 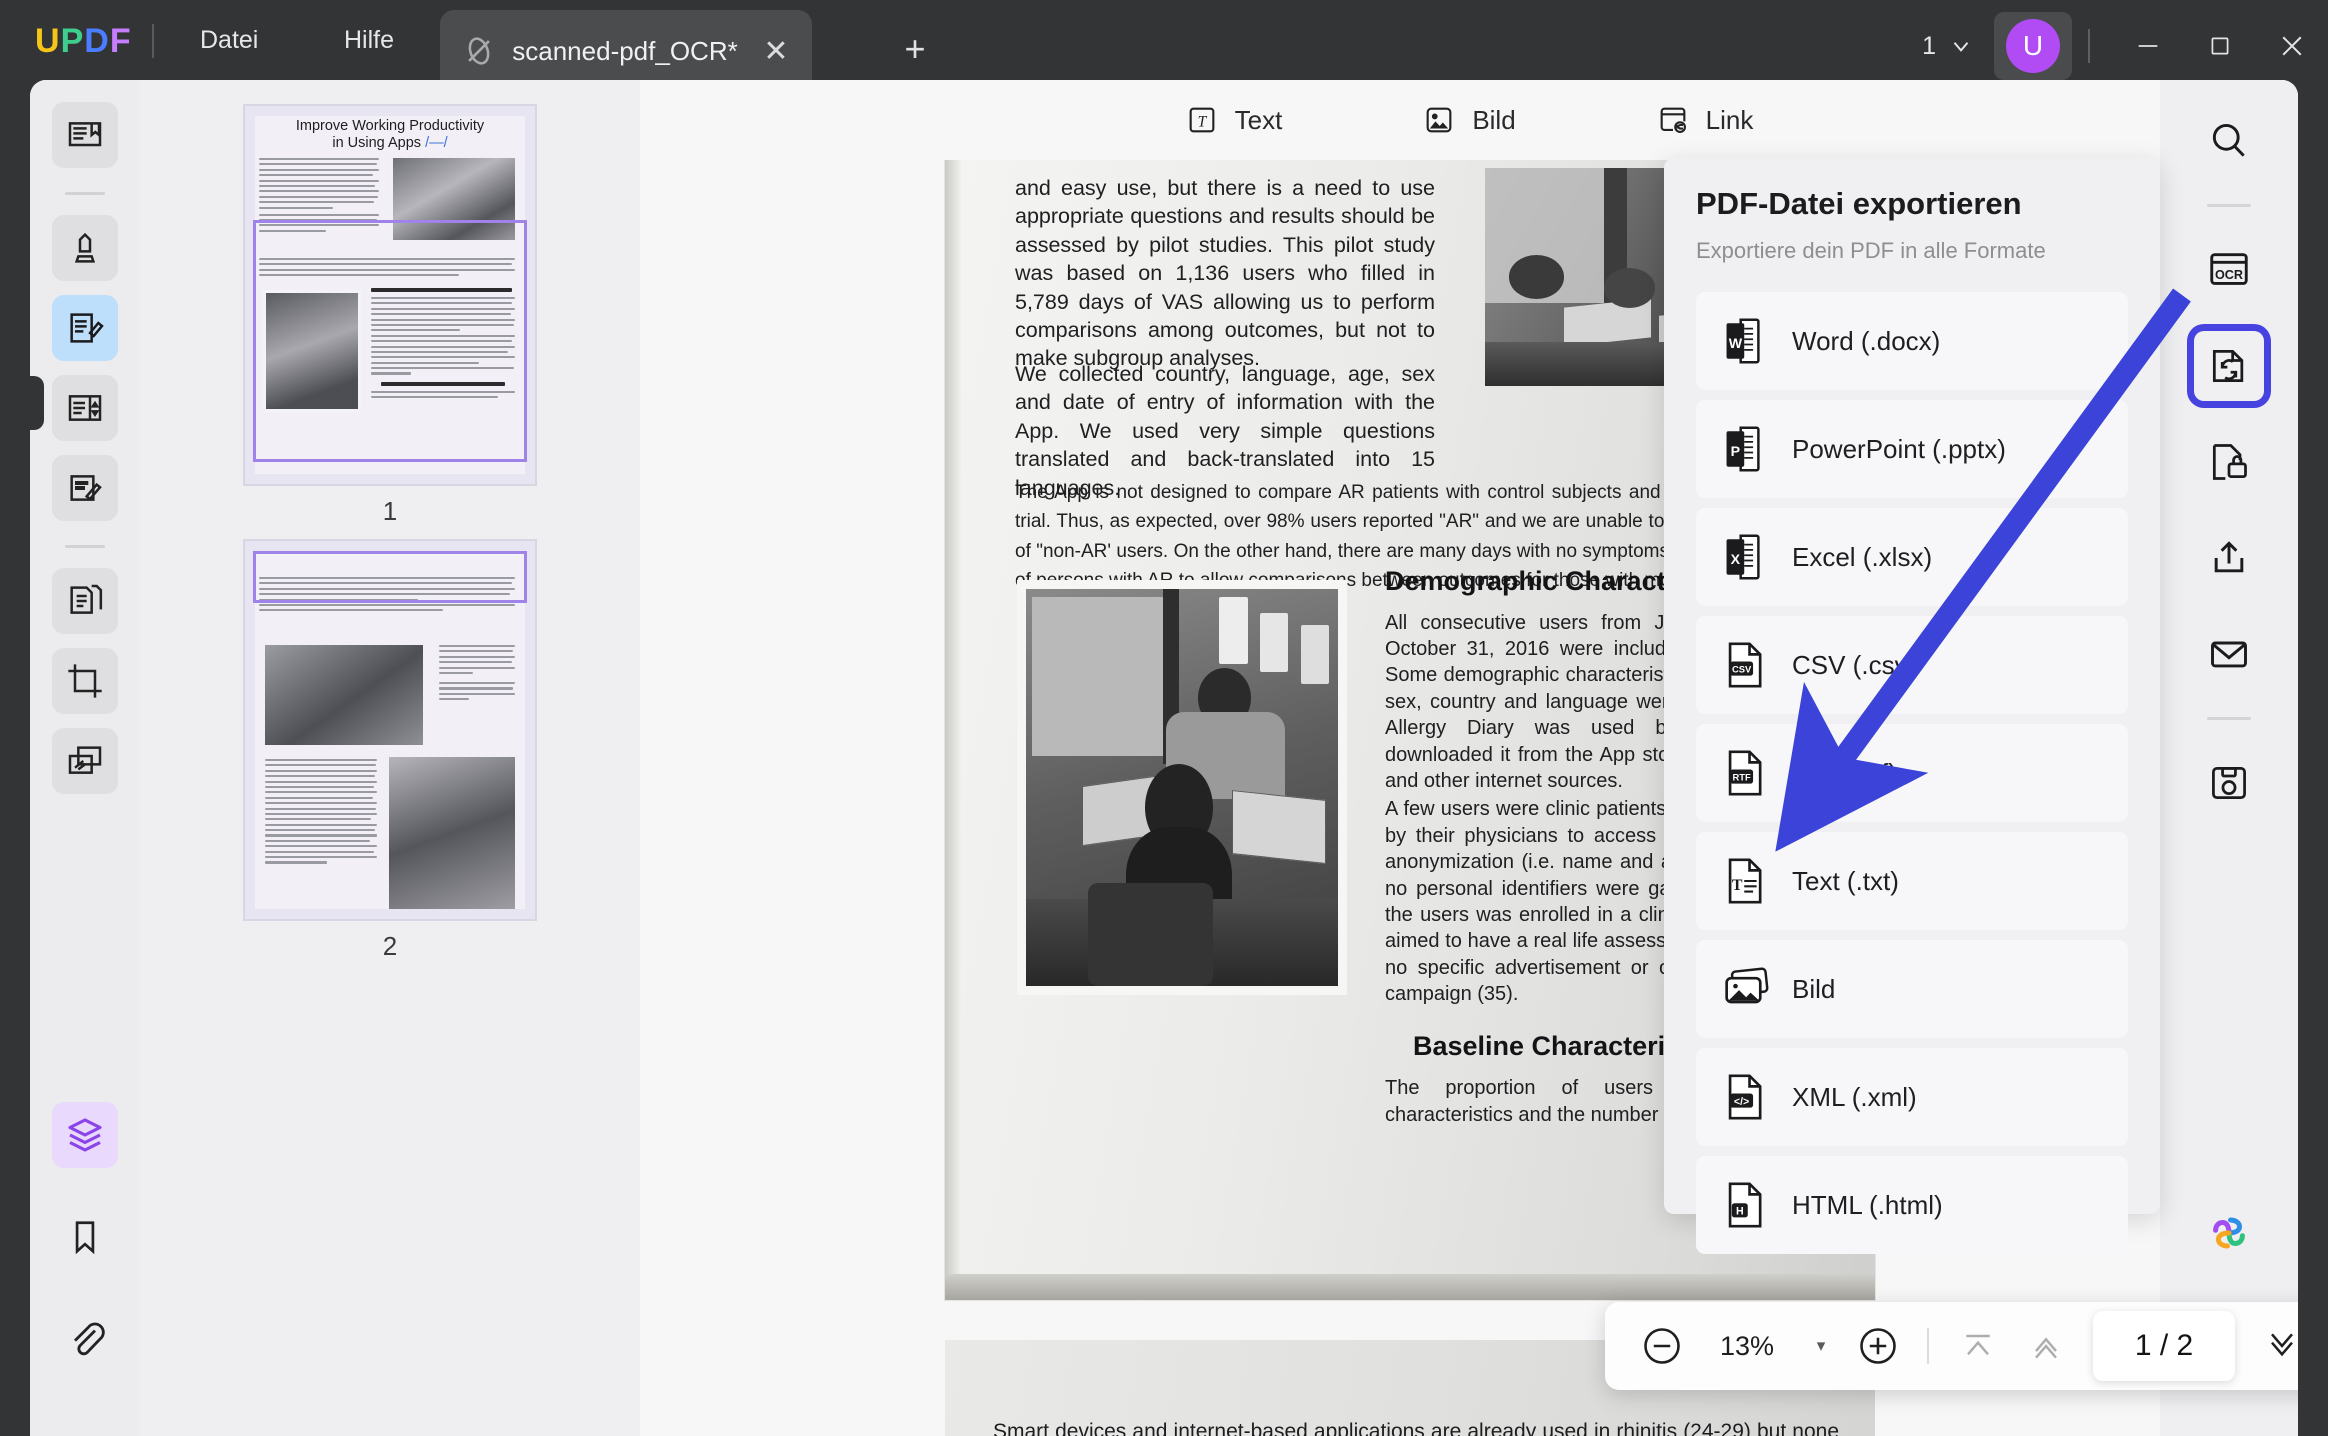 What do you see at coordinates (2089, 46) in the screenshot?
I see `window-controls-divider` at bounding box center [2089, 46].